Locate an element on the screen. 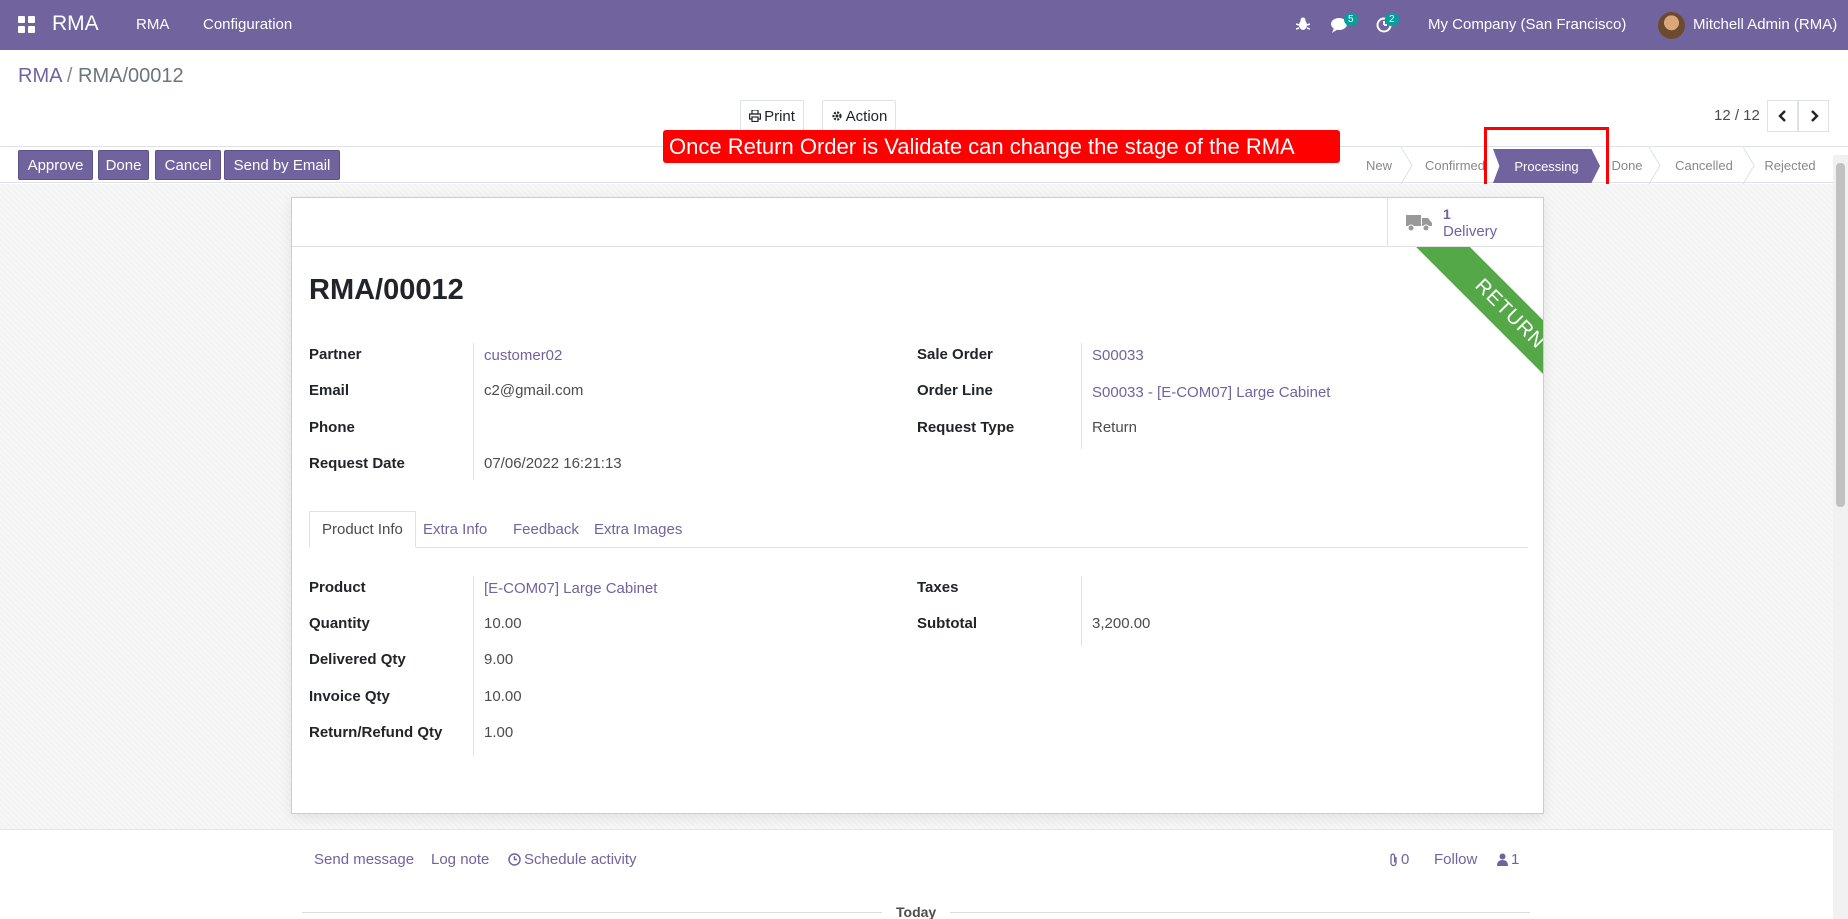  delivered-qty-label: Delivered Qty is located at coordinates (357, 659).